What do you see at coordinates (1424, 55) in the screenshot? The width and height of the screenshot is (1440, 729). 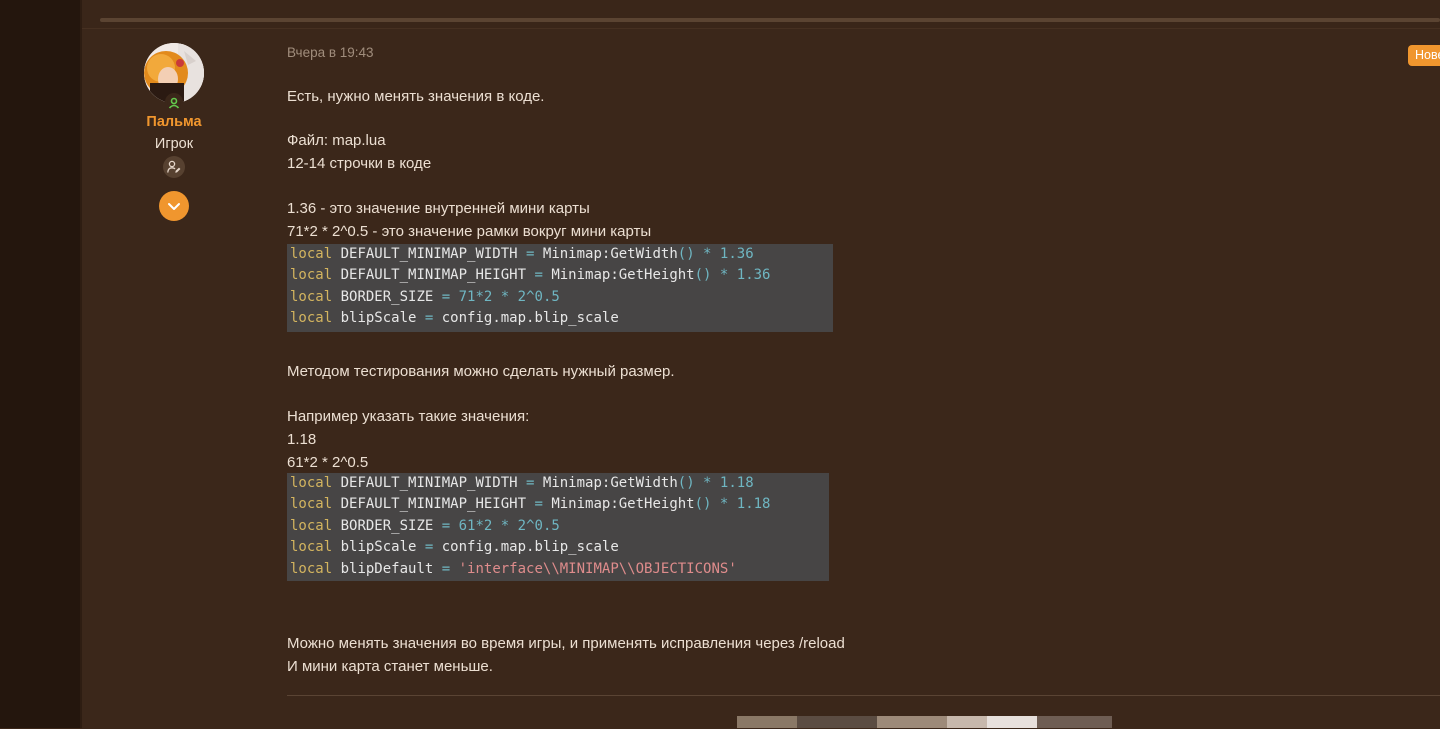 I see `new-badge: Нове` at bounding box center [1424, 55].